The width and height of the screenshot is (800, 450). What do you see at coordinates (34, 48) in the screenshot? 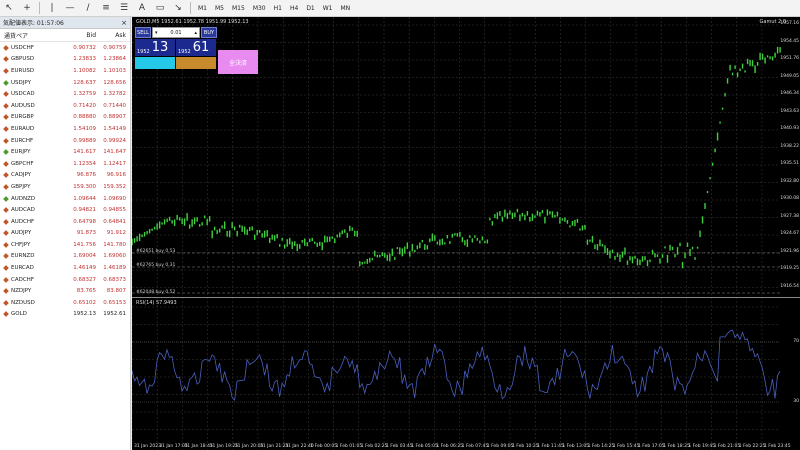
I see `symbol-cell: USDCHF` at bounding box center [34, 48].